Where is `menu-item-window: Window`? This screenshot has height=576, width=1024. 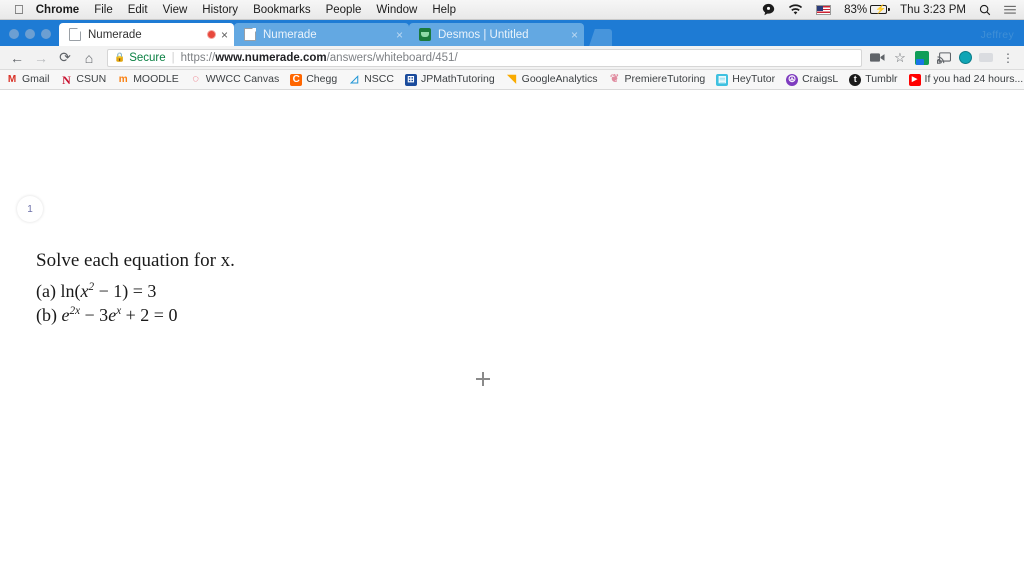 menu-item-window: Window is located at coordinates (396, 10).